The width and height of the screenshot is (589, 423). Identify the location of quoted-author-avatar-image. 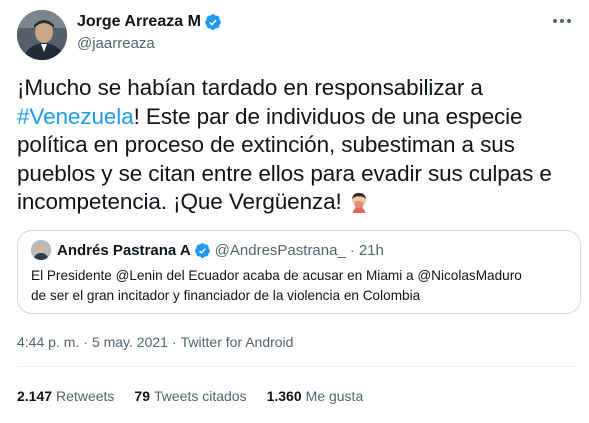
(41, 250).